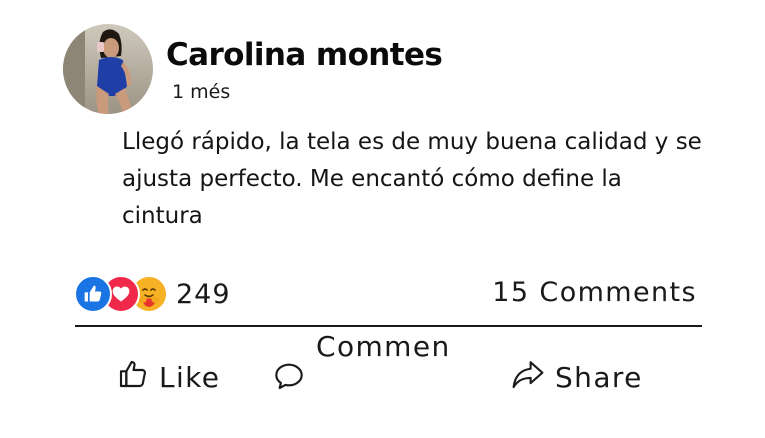  I want to click on share-button: Share, so click(577, 377).